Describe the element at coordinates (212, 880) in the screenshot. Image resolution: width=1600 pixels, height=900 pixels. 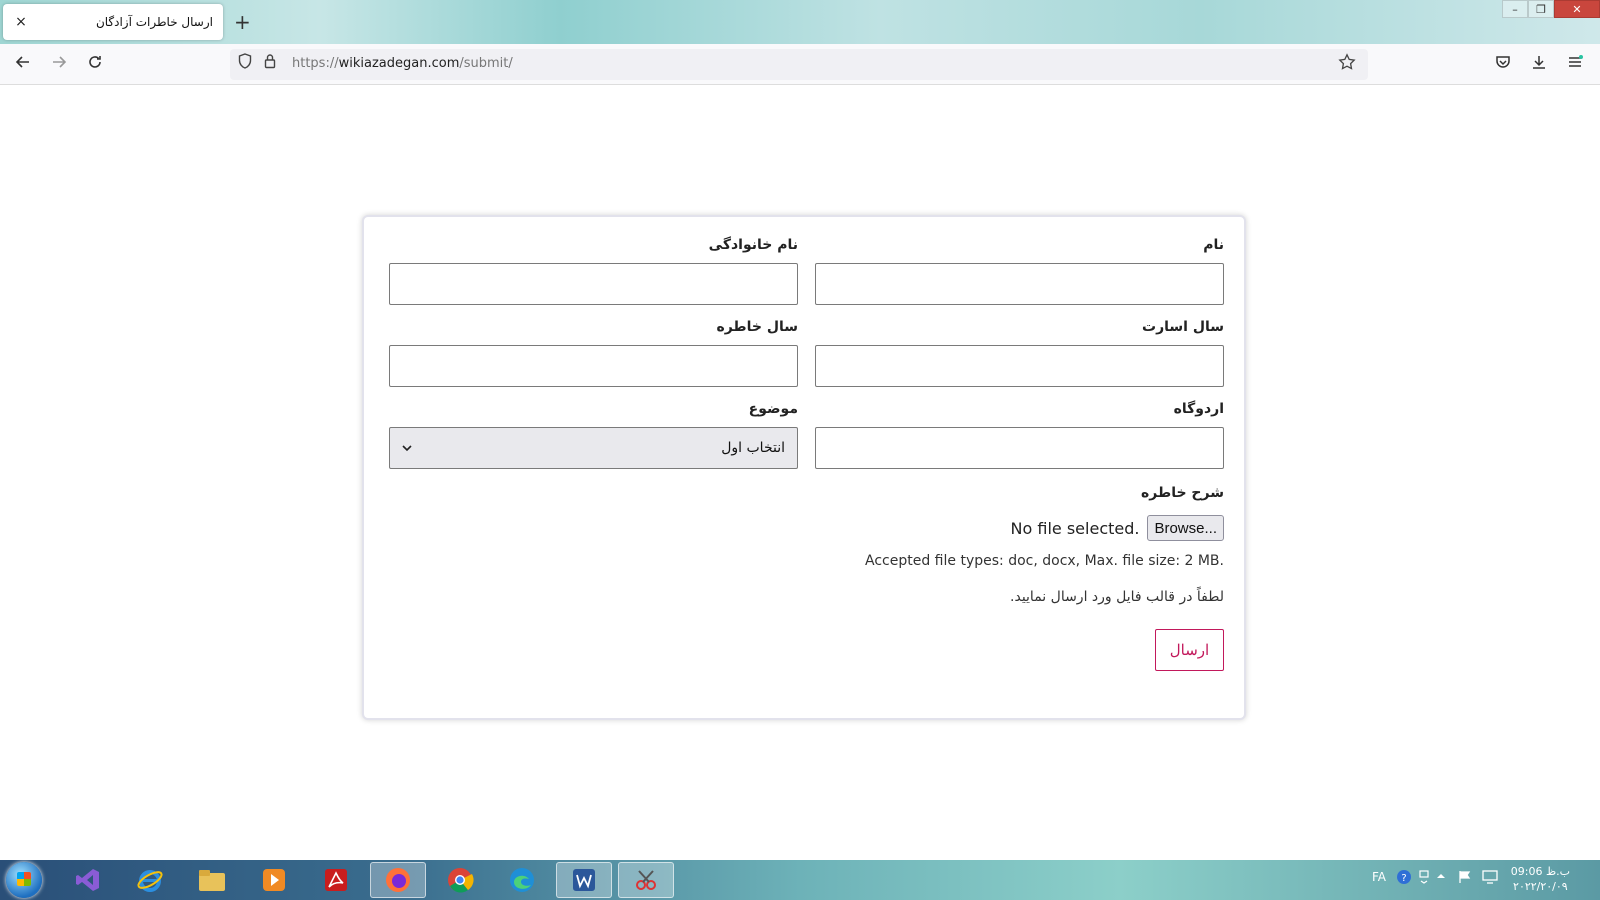
I see `file-explorer-icon` at that location.